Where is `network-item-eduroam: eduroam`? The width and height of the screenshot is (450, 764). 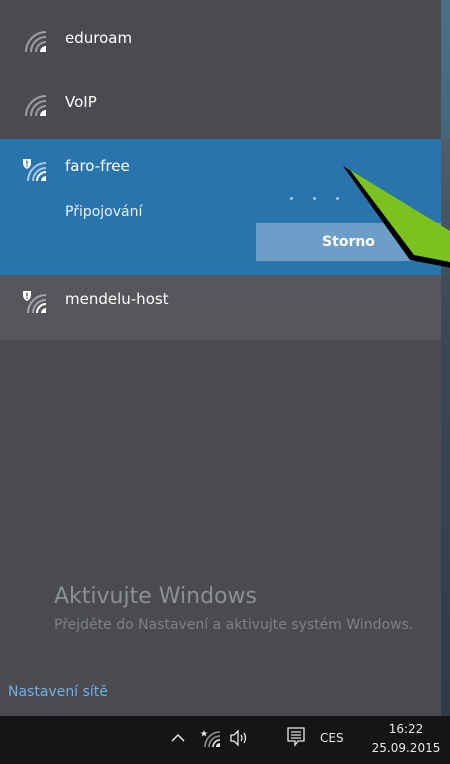 network-item-eduroam: eduroam is located at coordinates (220, 37).